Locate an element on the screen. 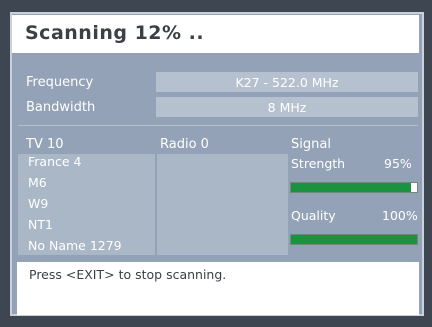  strength-label: Strength is located at coordinates (318, 163).